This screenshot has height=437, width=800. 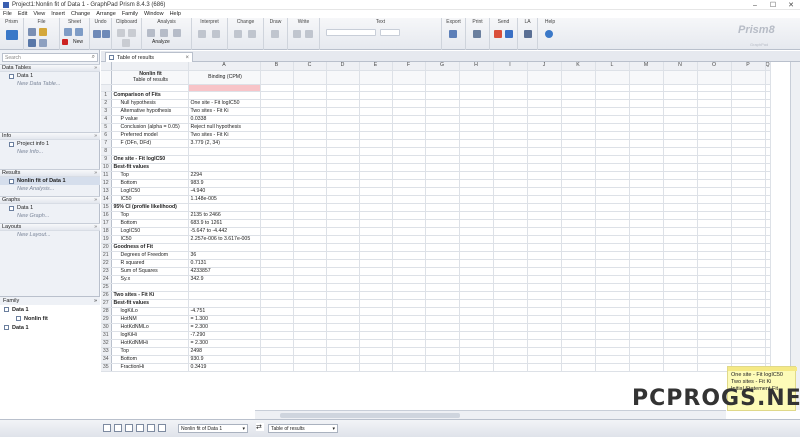 What do you see at coordinates (50, 208) in the screenshot?
I see `nav-item: Data 1` at bounding box center [50, 208].